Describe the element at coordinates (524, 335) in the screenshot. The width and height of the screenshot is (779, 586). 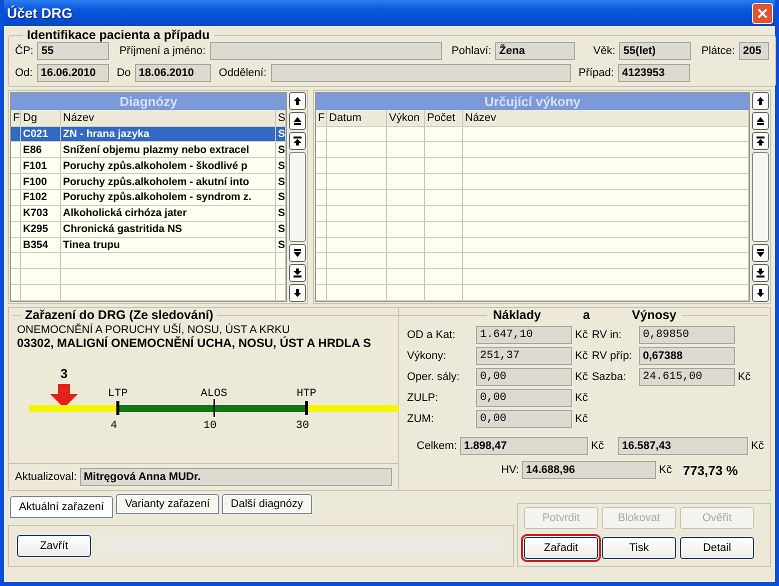
I see `read-only-field: 1.647,10` at that location.